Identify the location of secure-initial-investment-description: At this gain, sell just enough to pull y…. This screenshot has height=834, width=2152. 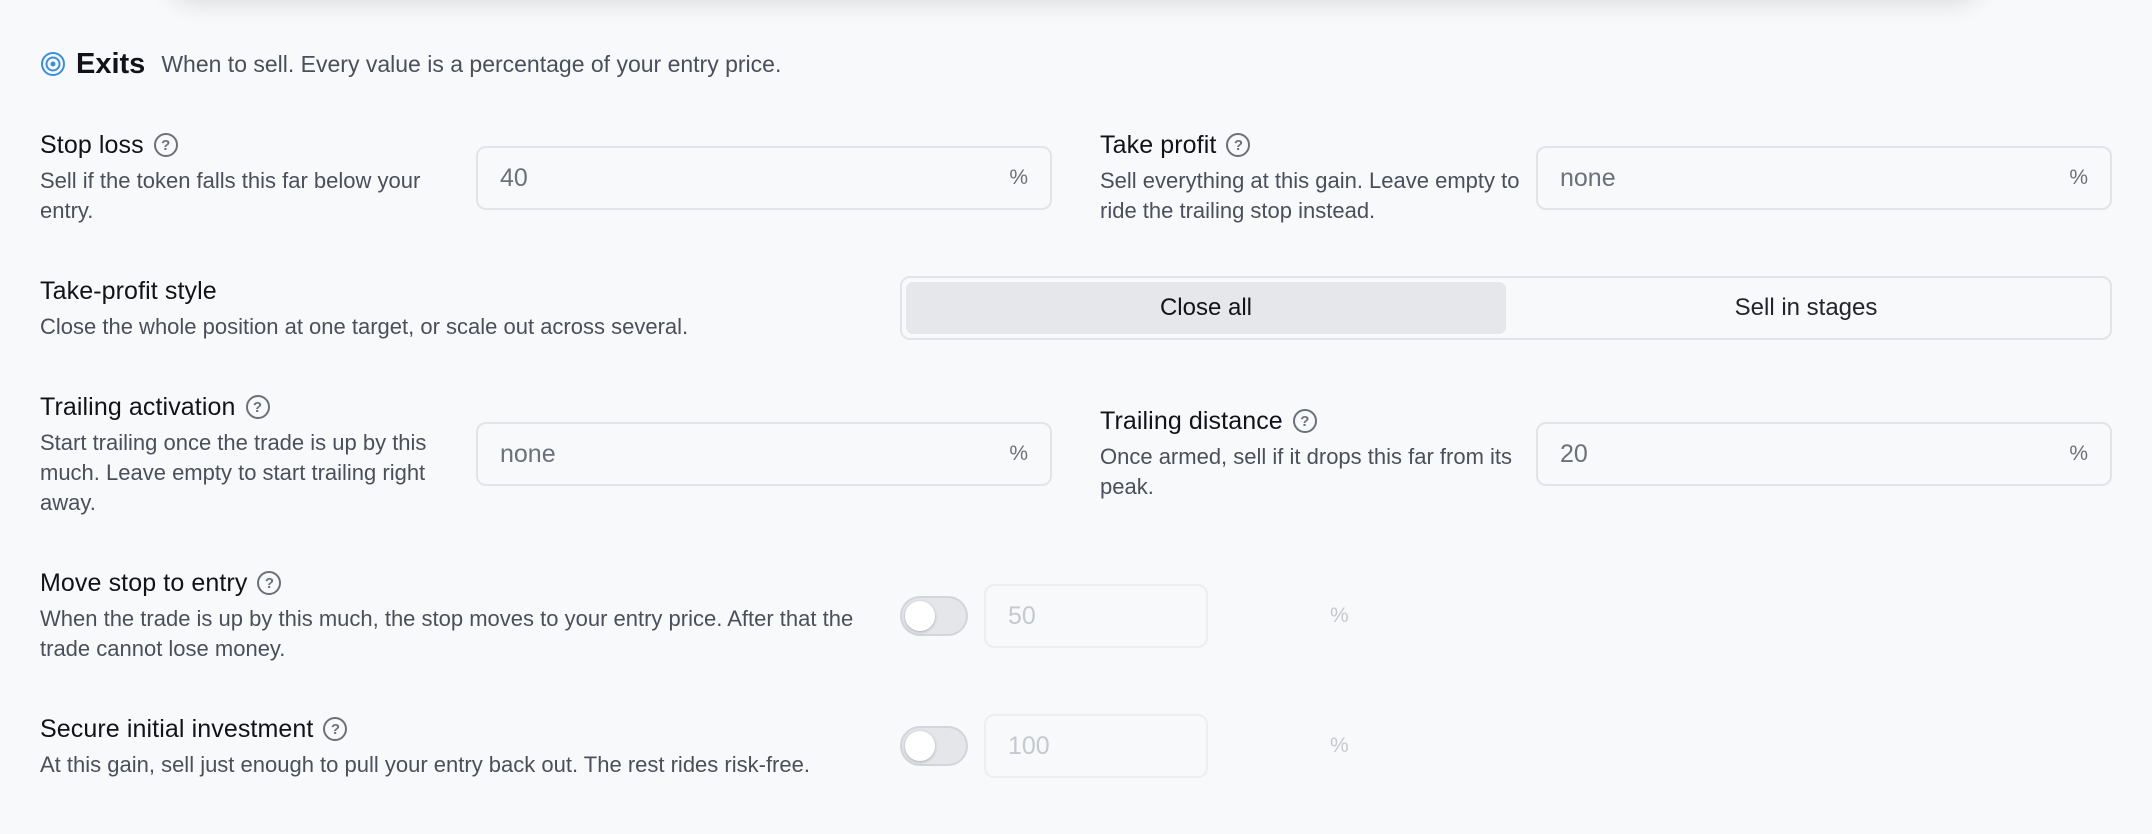
(425, 764).